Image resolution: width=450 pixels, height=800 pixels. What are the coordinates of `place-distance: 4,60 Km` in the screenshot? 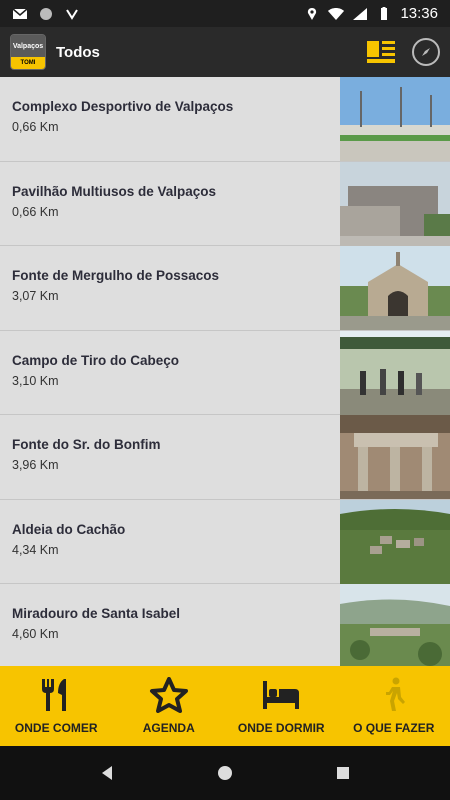 It's located at (35, 634).